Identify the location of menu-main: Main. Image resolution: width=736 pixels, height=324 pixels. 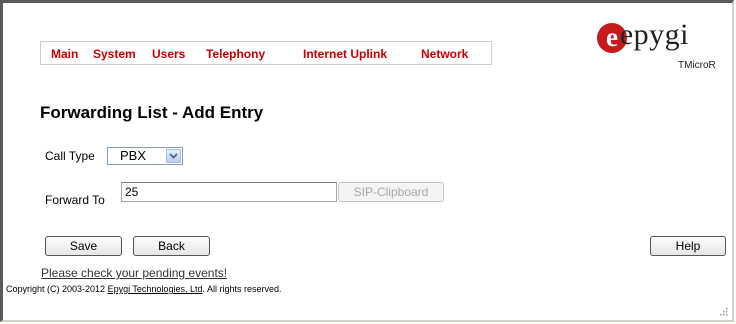
(64, 54).